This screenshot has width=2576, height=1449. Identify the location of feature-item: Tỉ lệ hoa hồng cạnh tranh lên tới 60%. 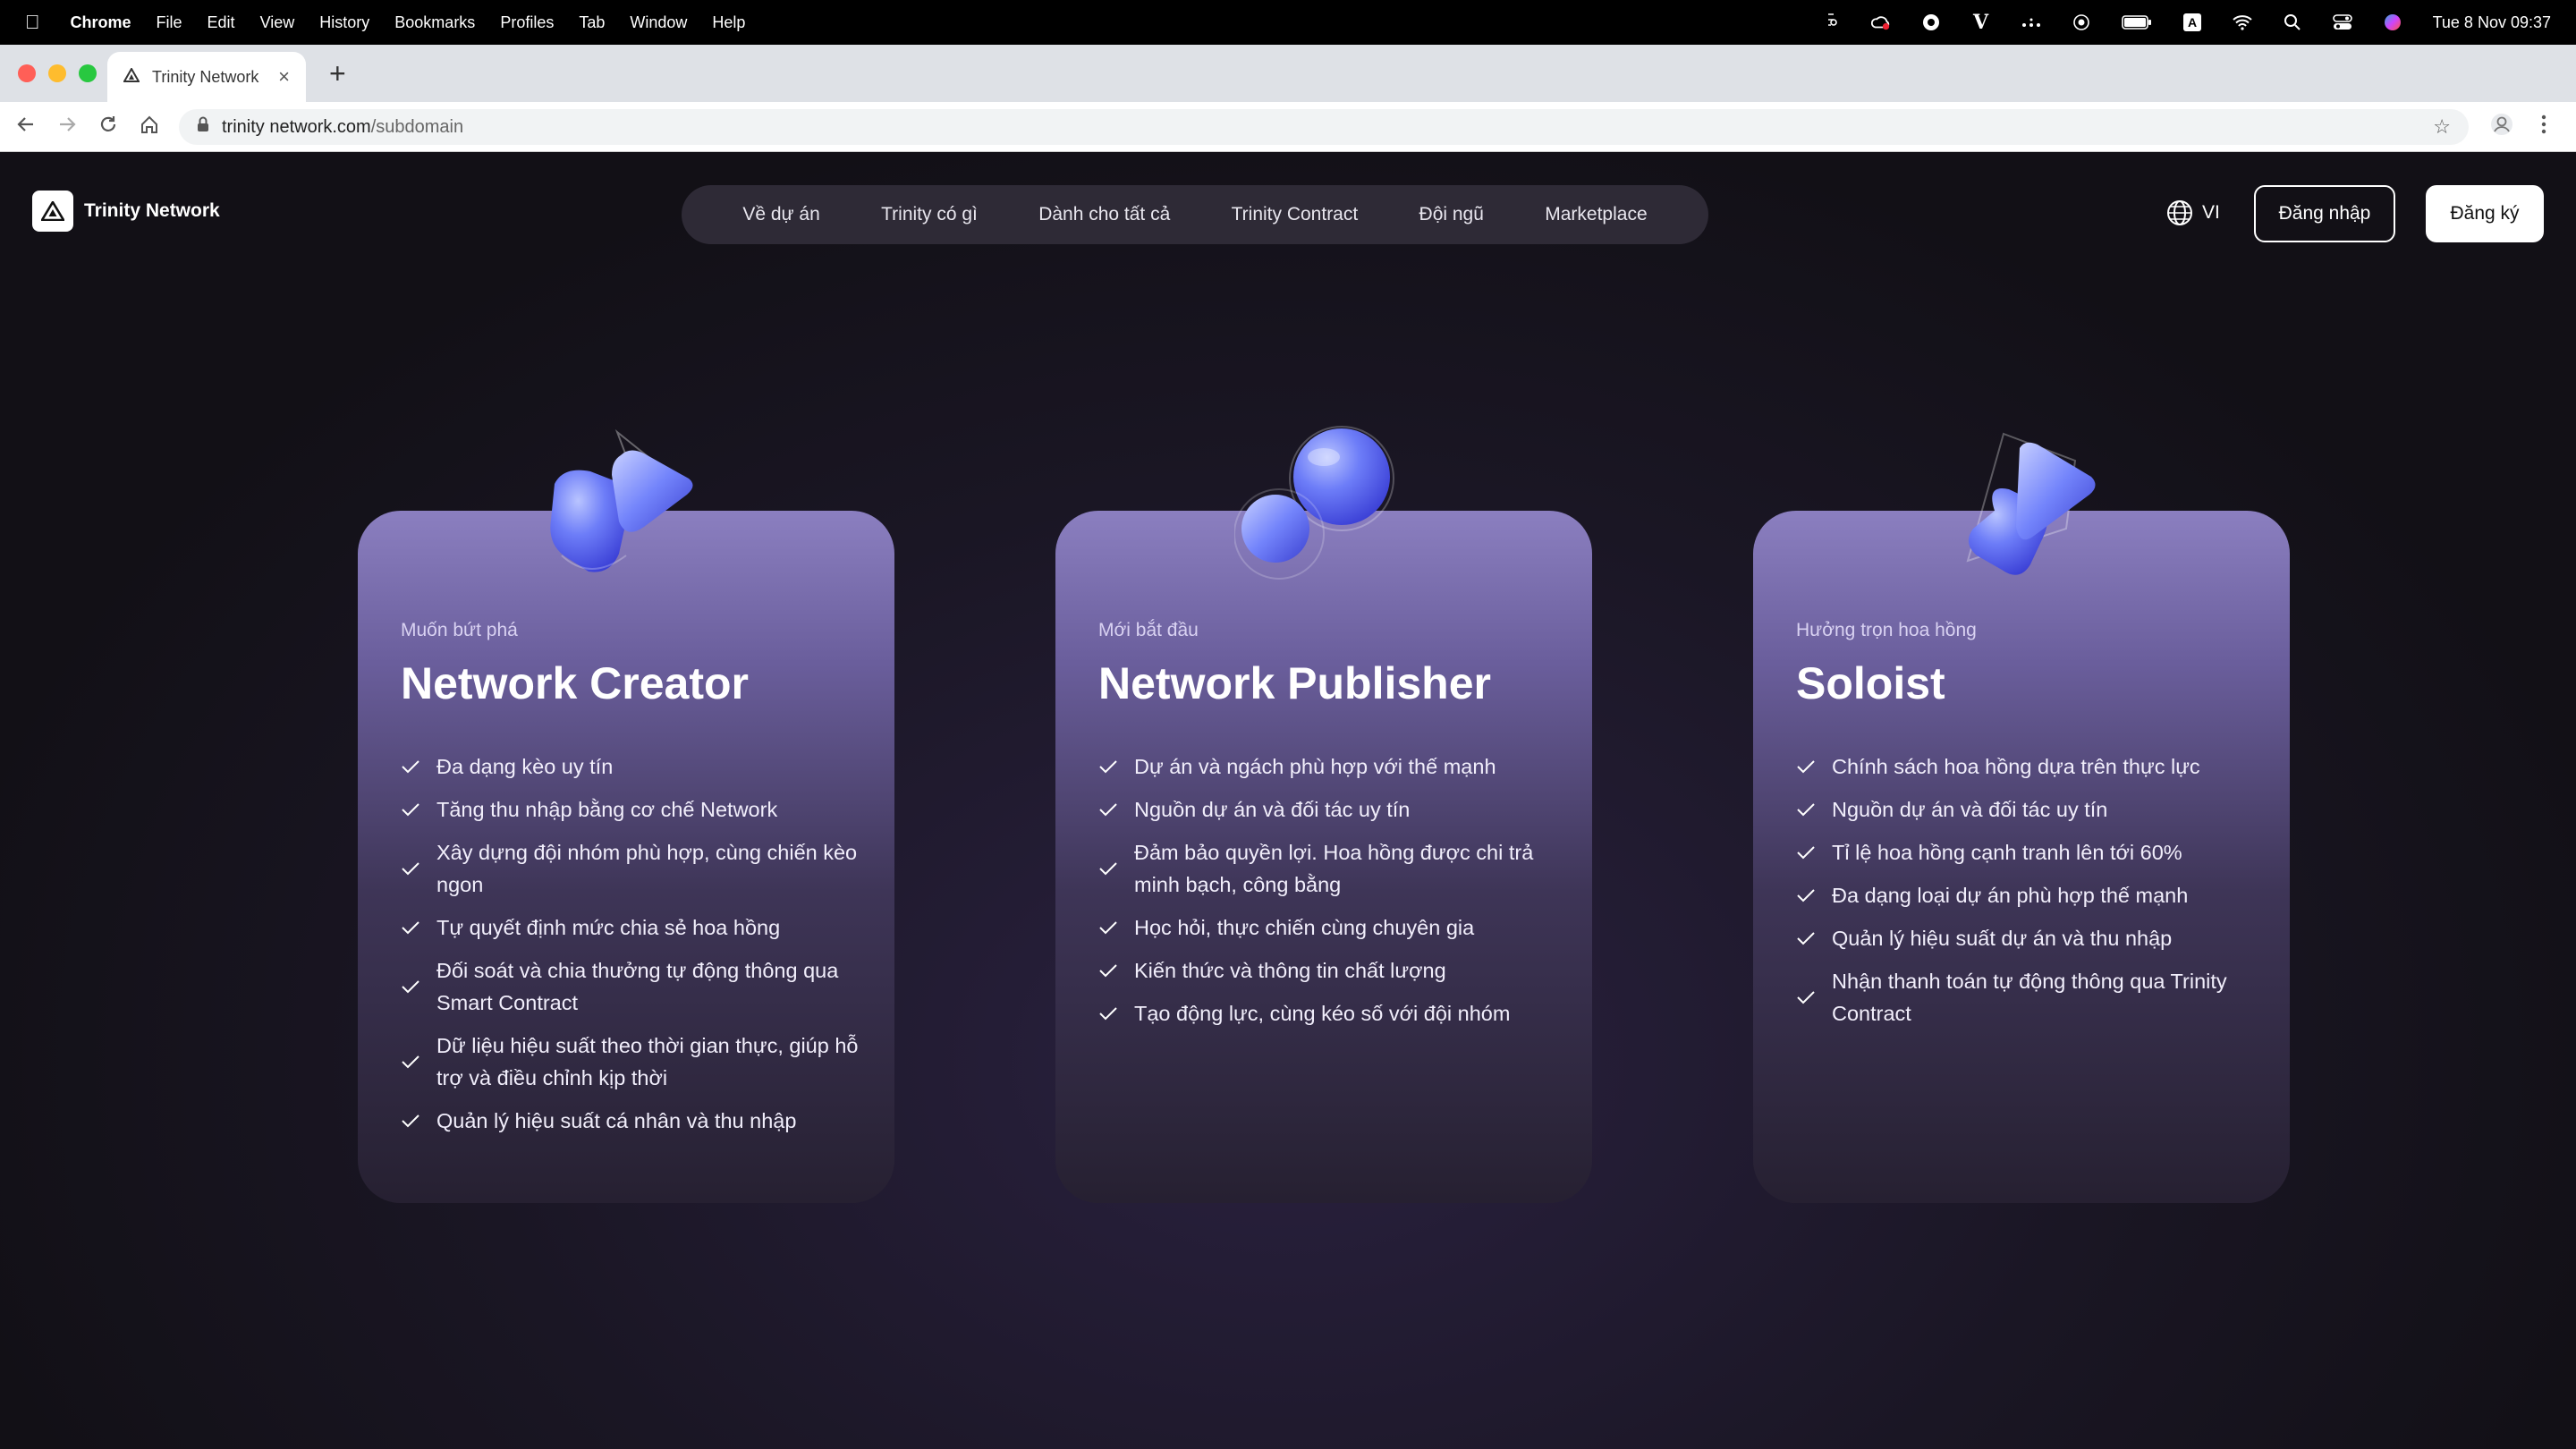
(2028, 852).